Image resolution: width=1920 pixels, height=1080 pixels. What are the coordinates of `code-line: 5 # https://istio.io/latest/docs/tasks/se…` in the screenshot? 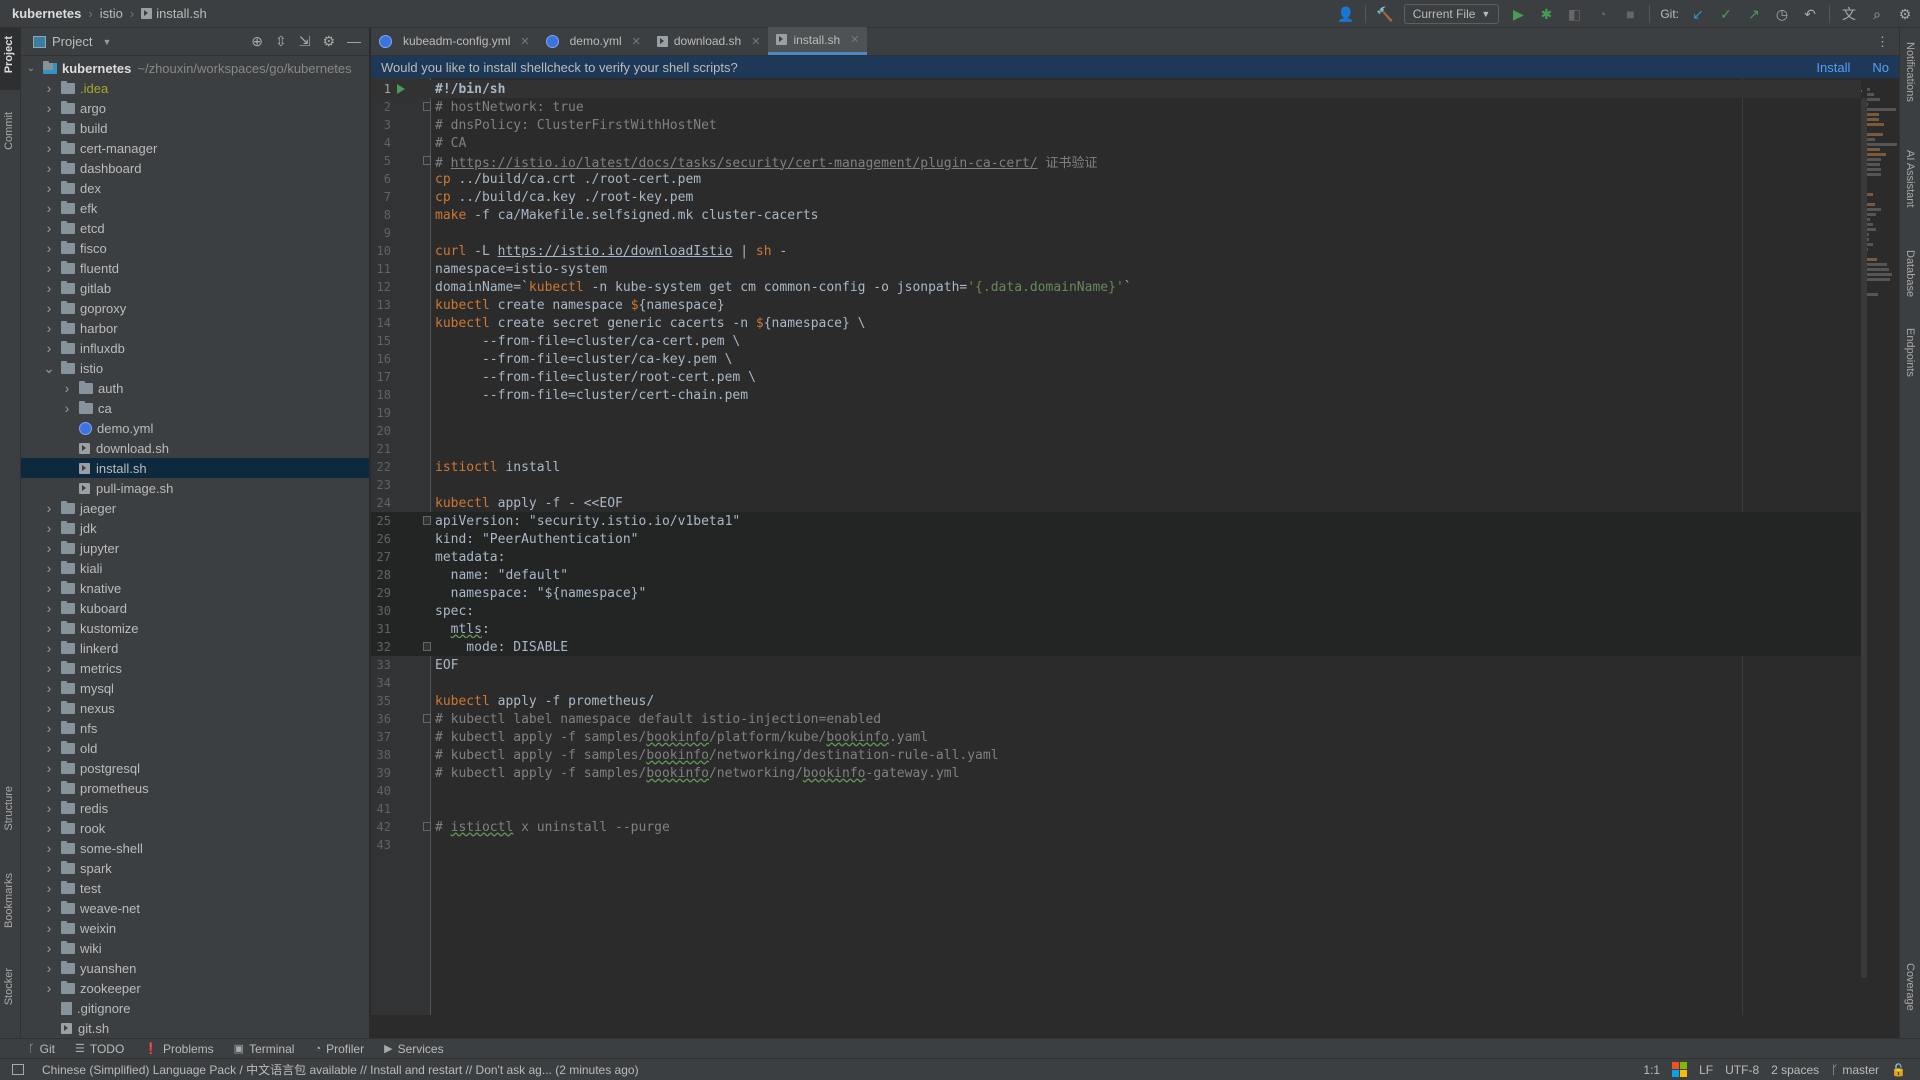 It's located at (1116, 161).